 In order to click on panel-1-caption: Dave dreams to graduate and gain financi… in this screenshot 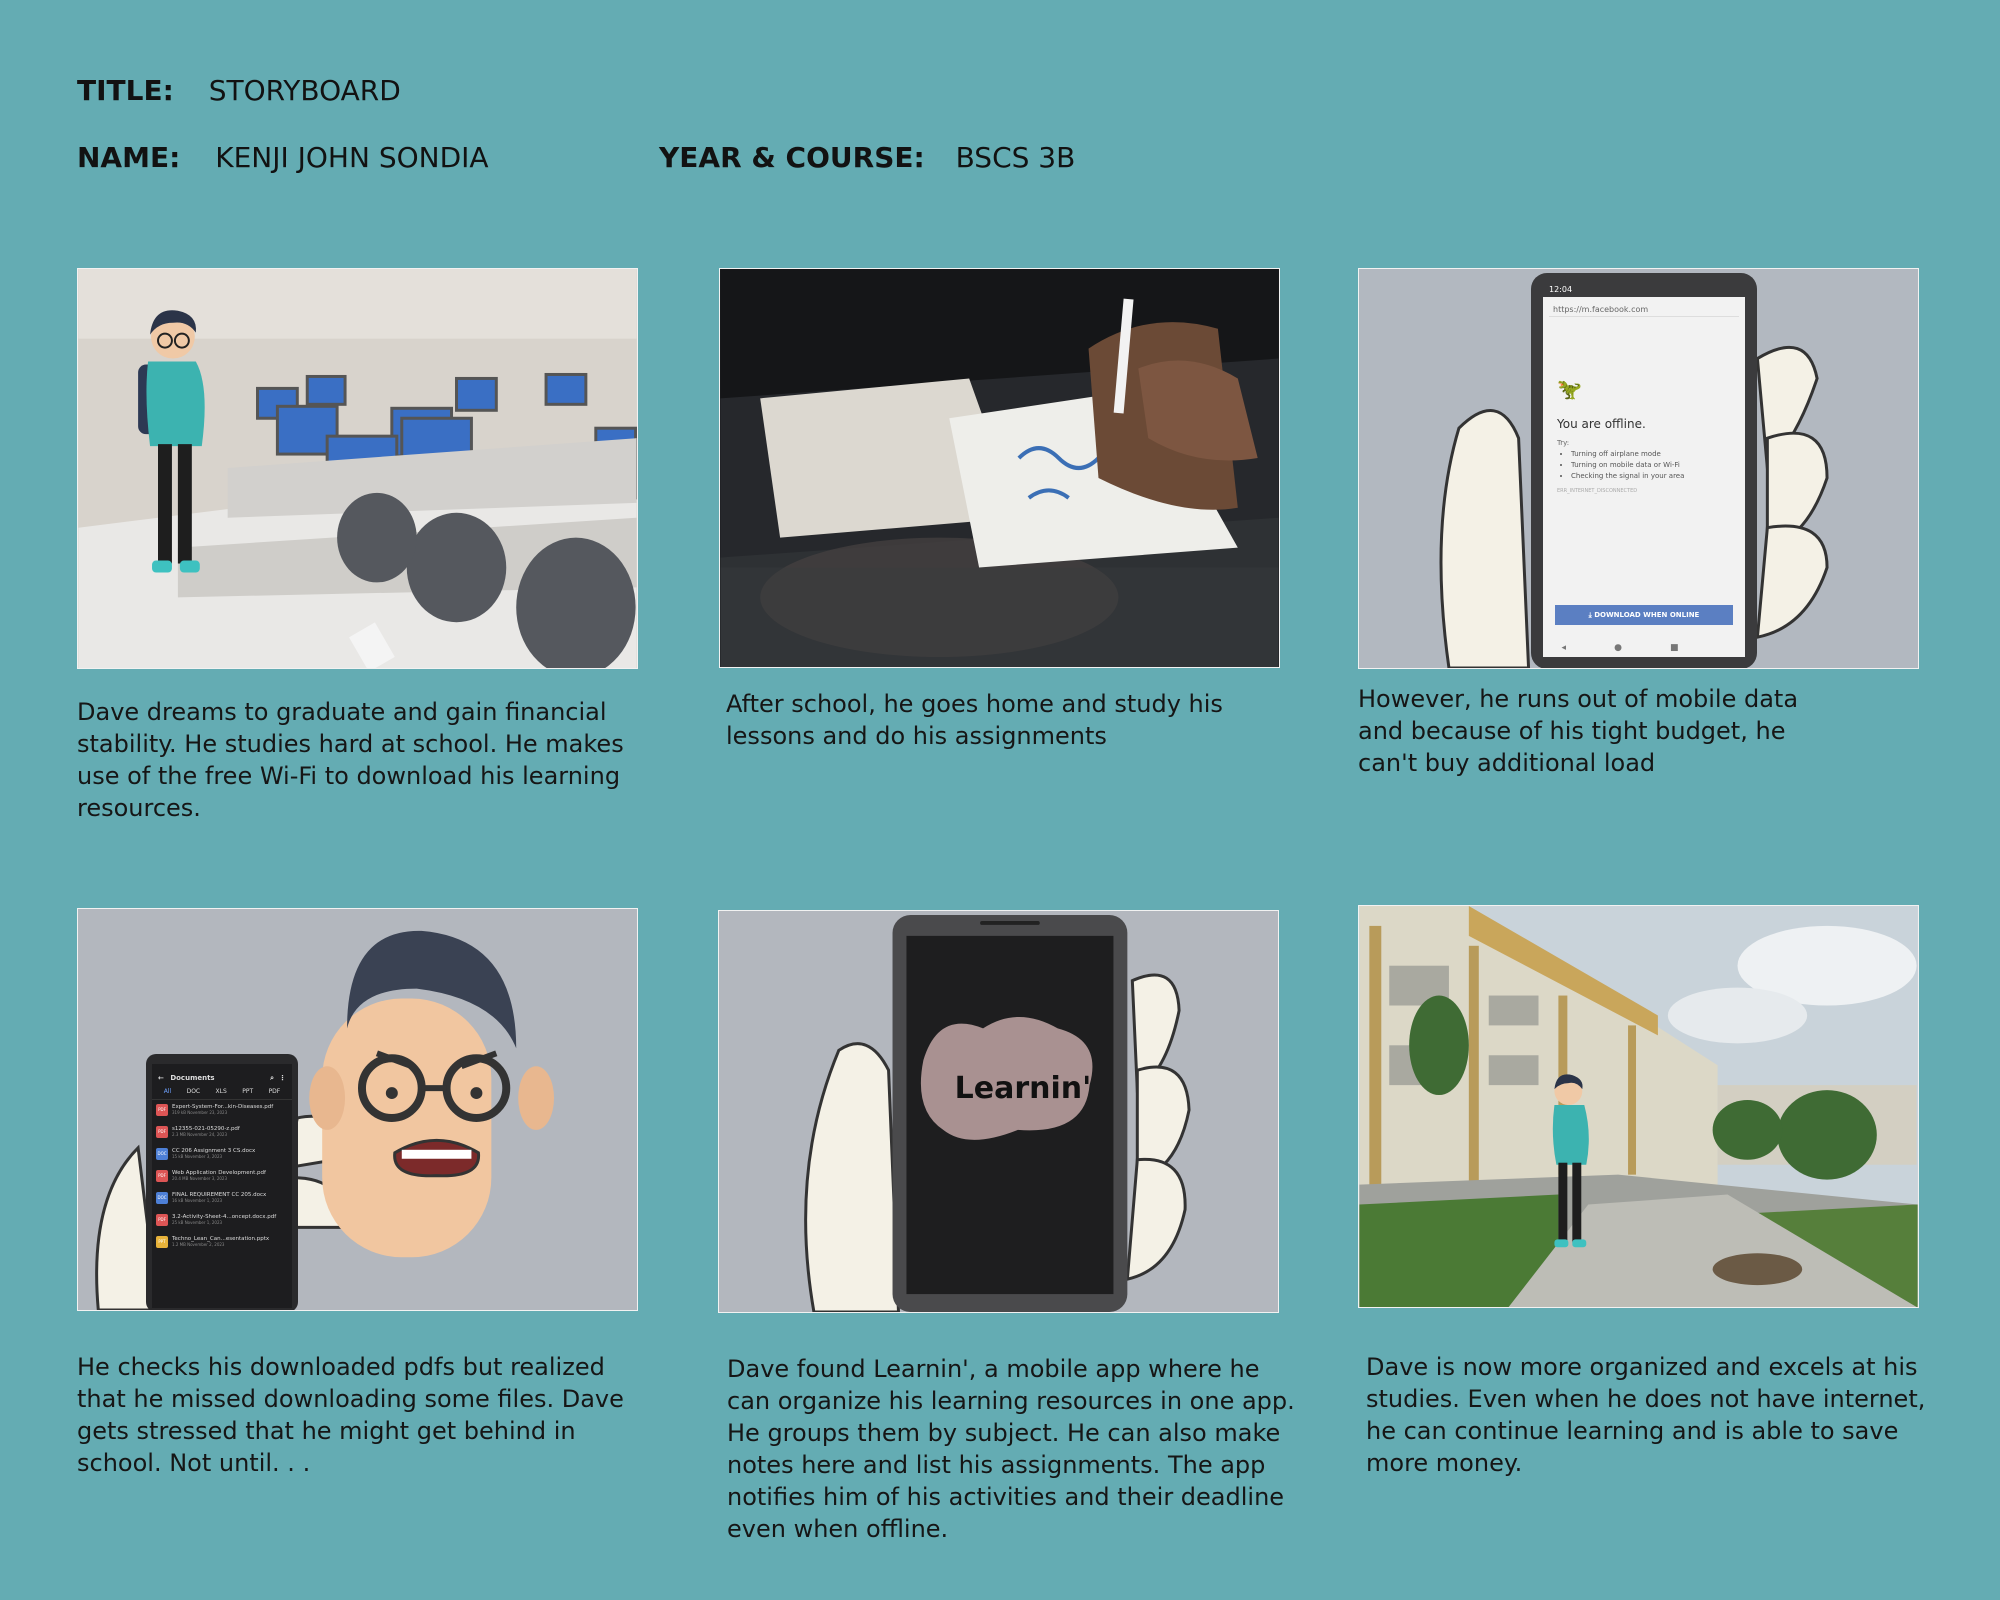, I will do `click(350, 760)`.